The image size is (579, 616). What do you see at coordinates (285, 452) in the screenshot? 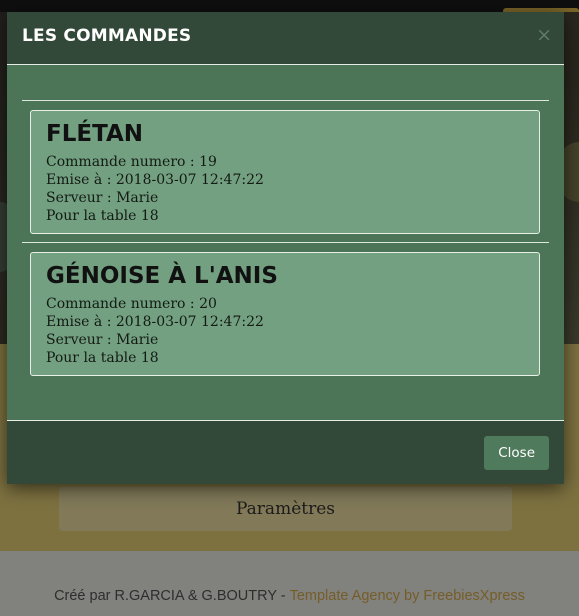
I see `modal-footer: Close` at bounding box center [285, 452].